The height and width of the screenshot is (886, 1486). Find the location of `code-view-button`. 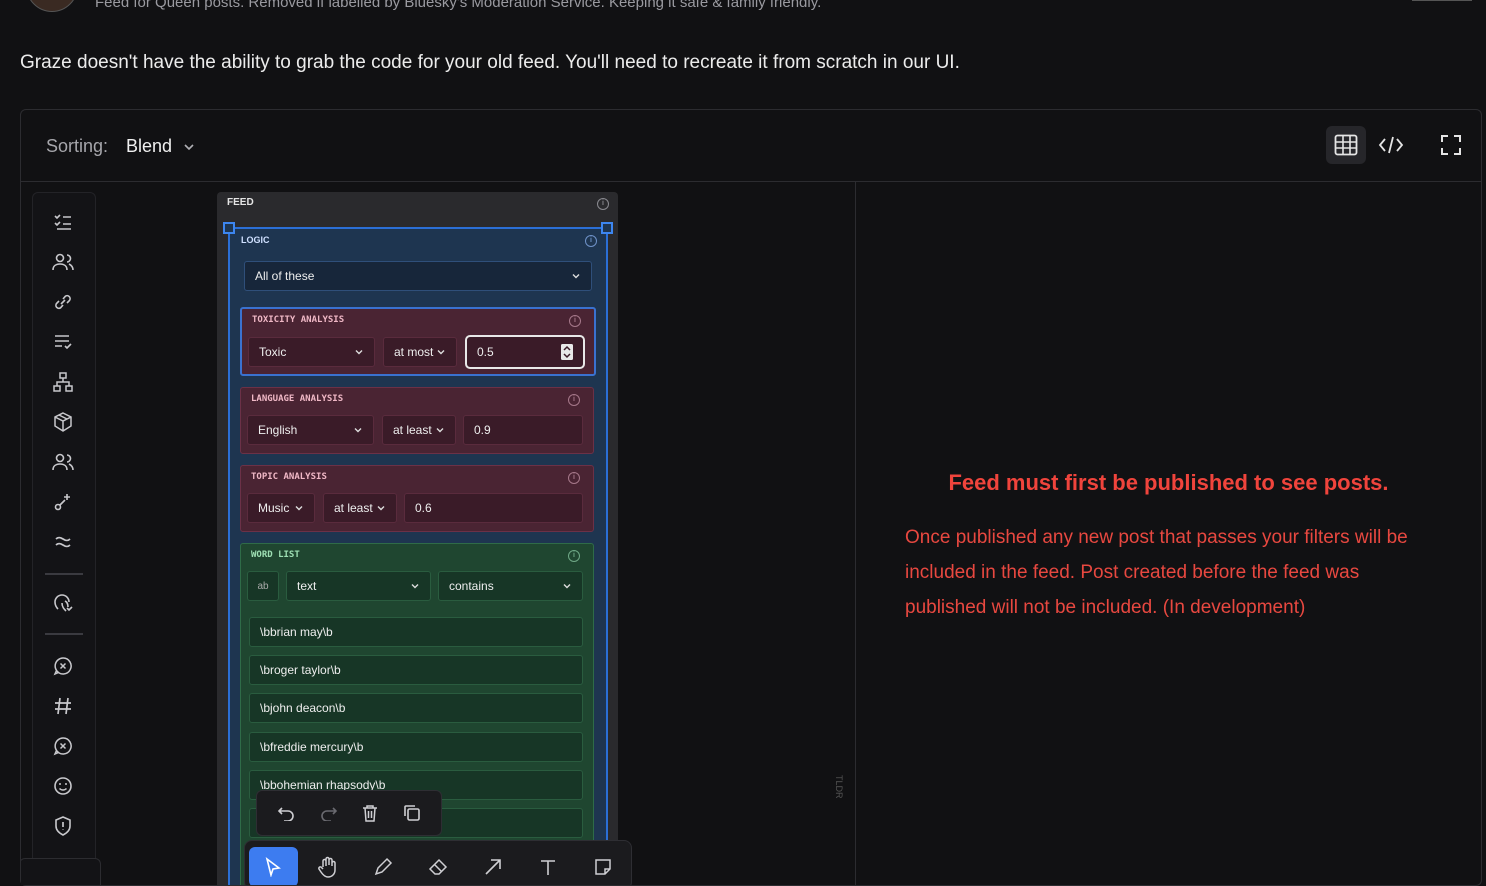

code-view-button is located at coordinates (1391, 145).